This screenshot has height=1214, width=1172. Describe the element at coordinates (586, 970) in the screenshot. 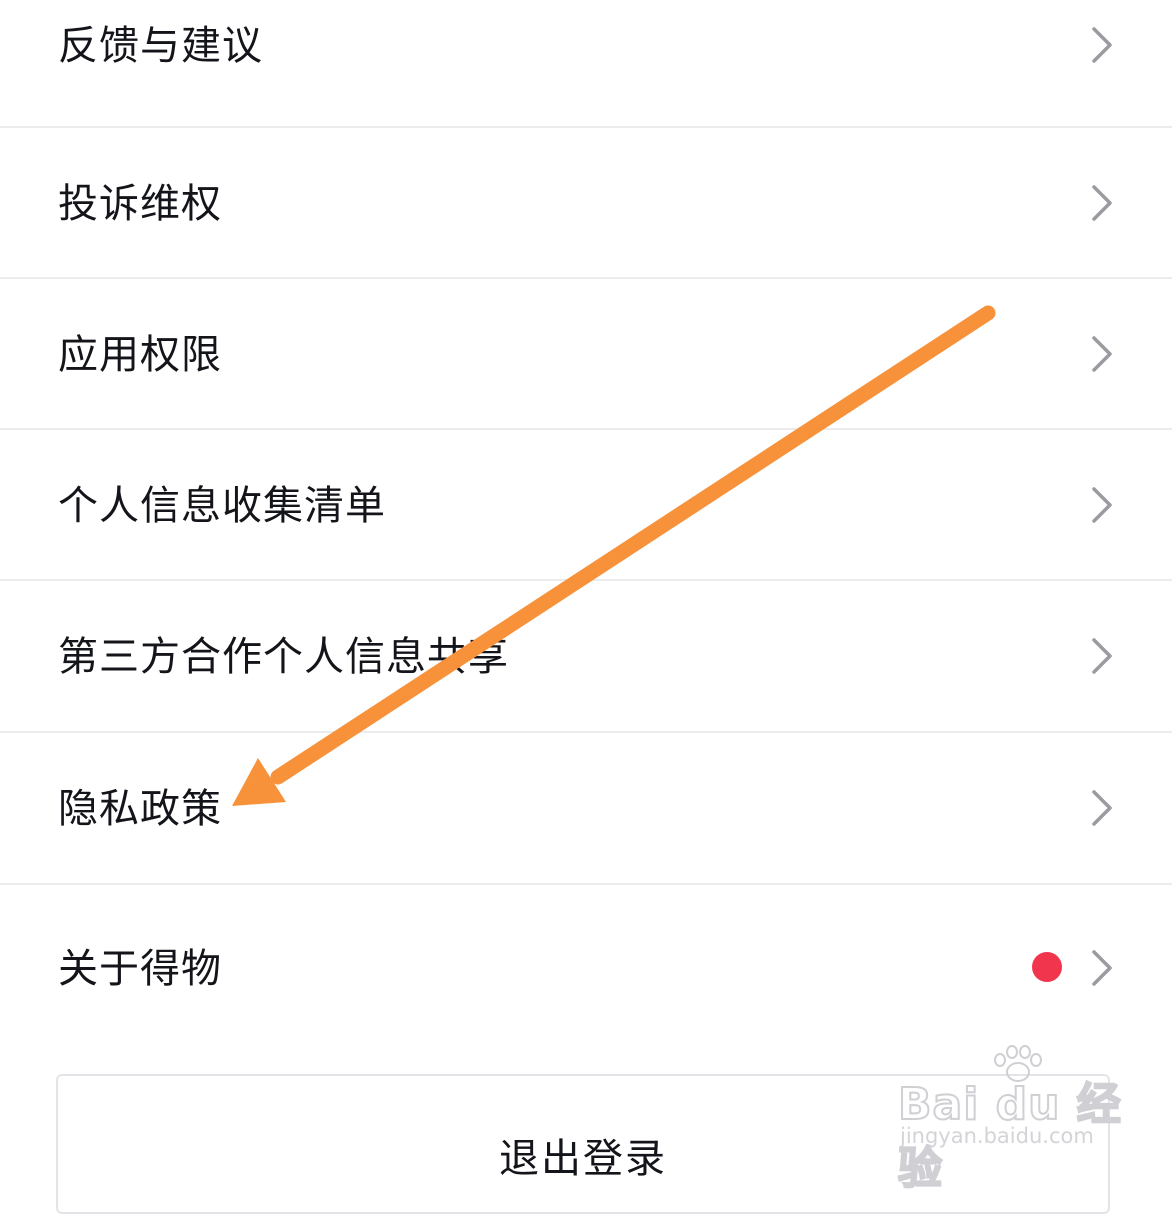

I see `menu-item-about: 关于得物` at that location.